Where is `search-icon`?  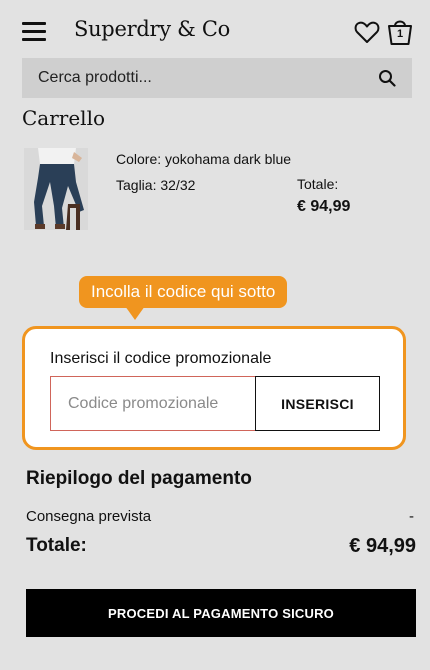
search-icon is located at coordinates (387, 78).